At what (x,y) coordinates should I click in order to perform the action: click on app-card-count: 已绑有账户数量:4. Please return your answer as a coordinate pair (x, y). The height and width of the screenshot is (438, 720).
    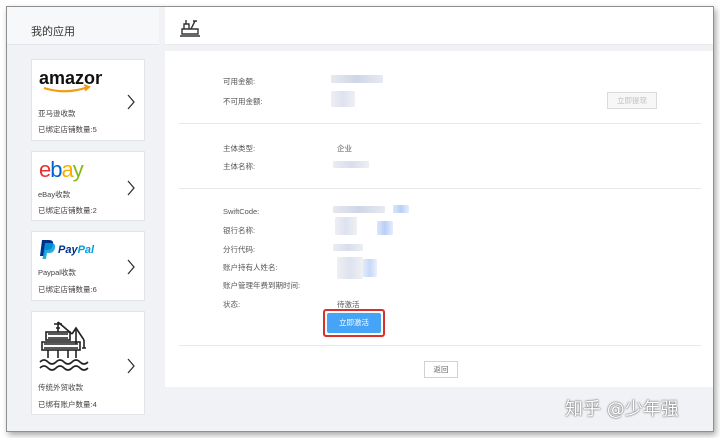
    Looking at the image, I should click on (67, 404).